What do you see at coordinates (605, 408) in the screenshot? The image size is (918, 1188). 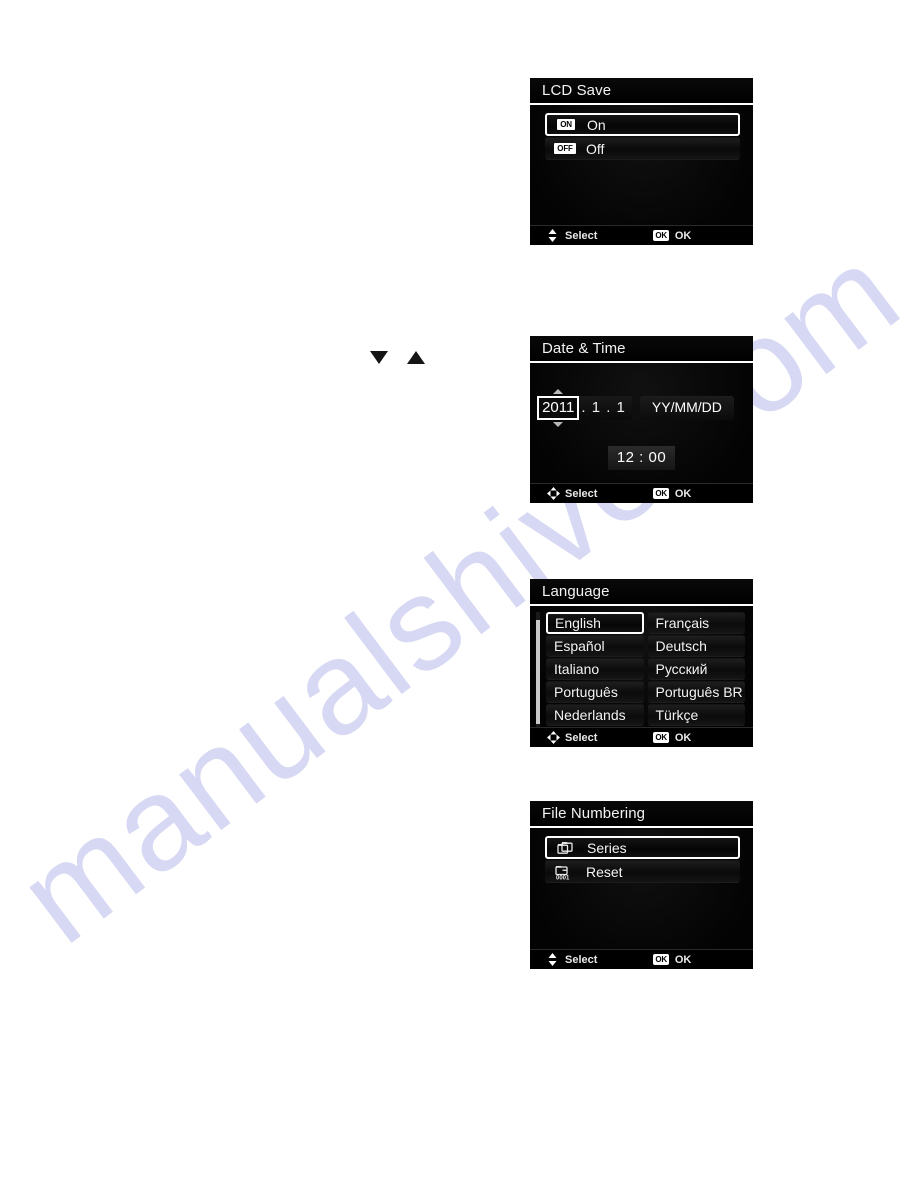 I see `month-day-value: . 1 . 1` at bounding box center [605, 408].